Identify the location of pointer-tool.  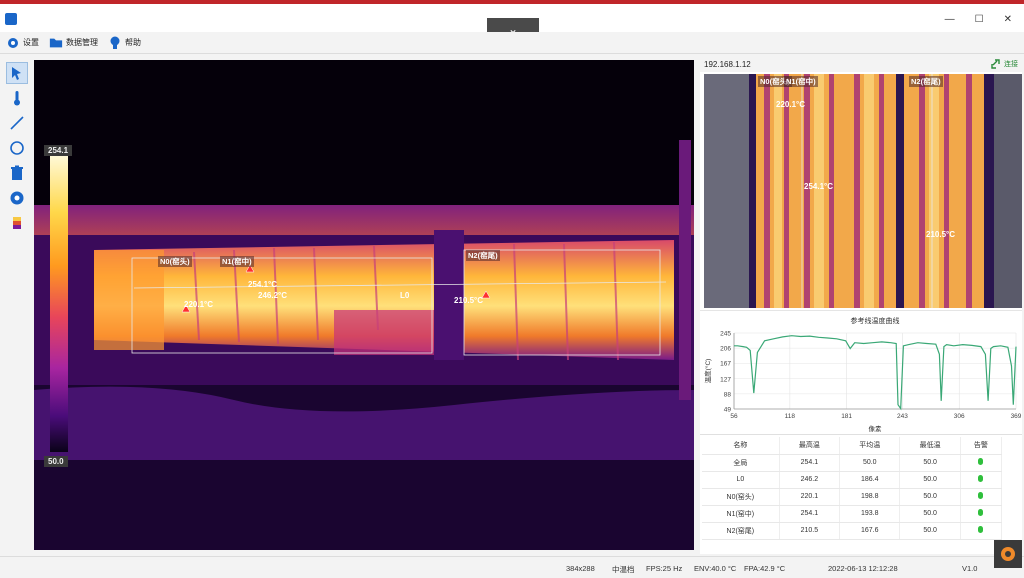
(17, 73).